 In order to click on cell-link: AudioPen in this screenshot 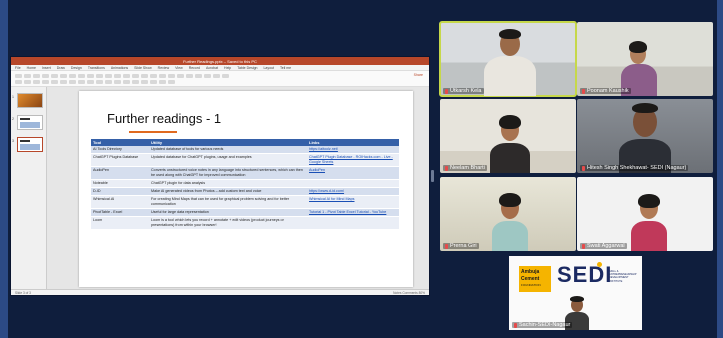, I will do `click(353, 173)`.